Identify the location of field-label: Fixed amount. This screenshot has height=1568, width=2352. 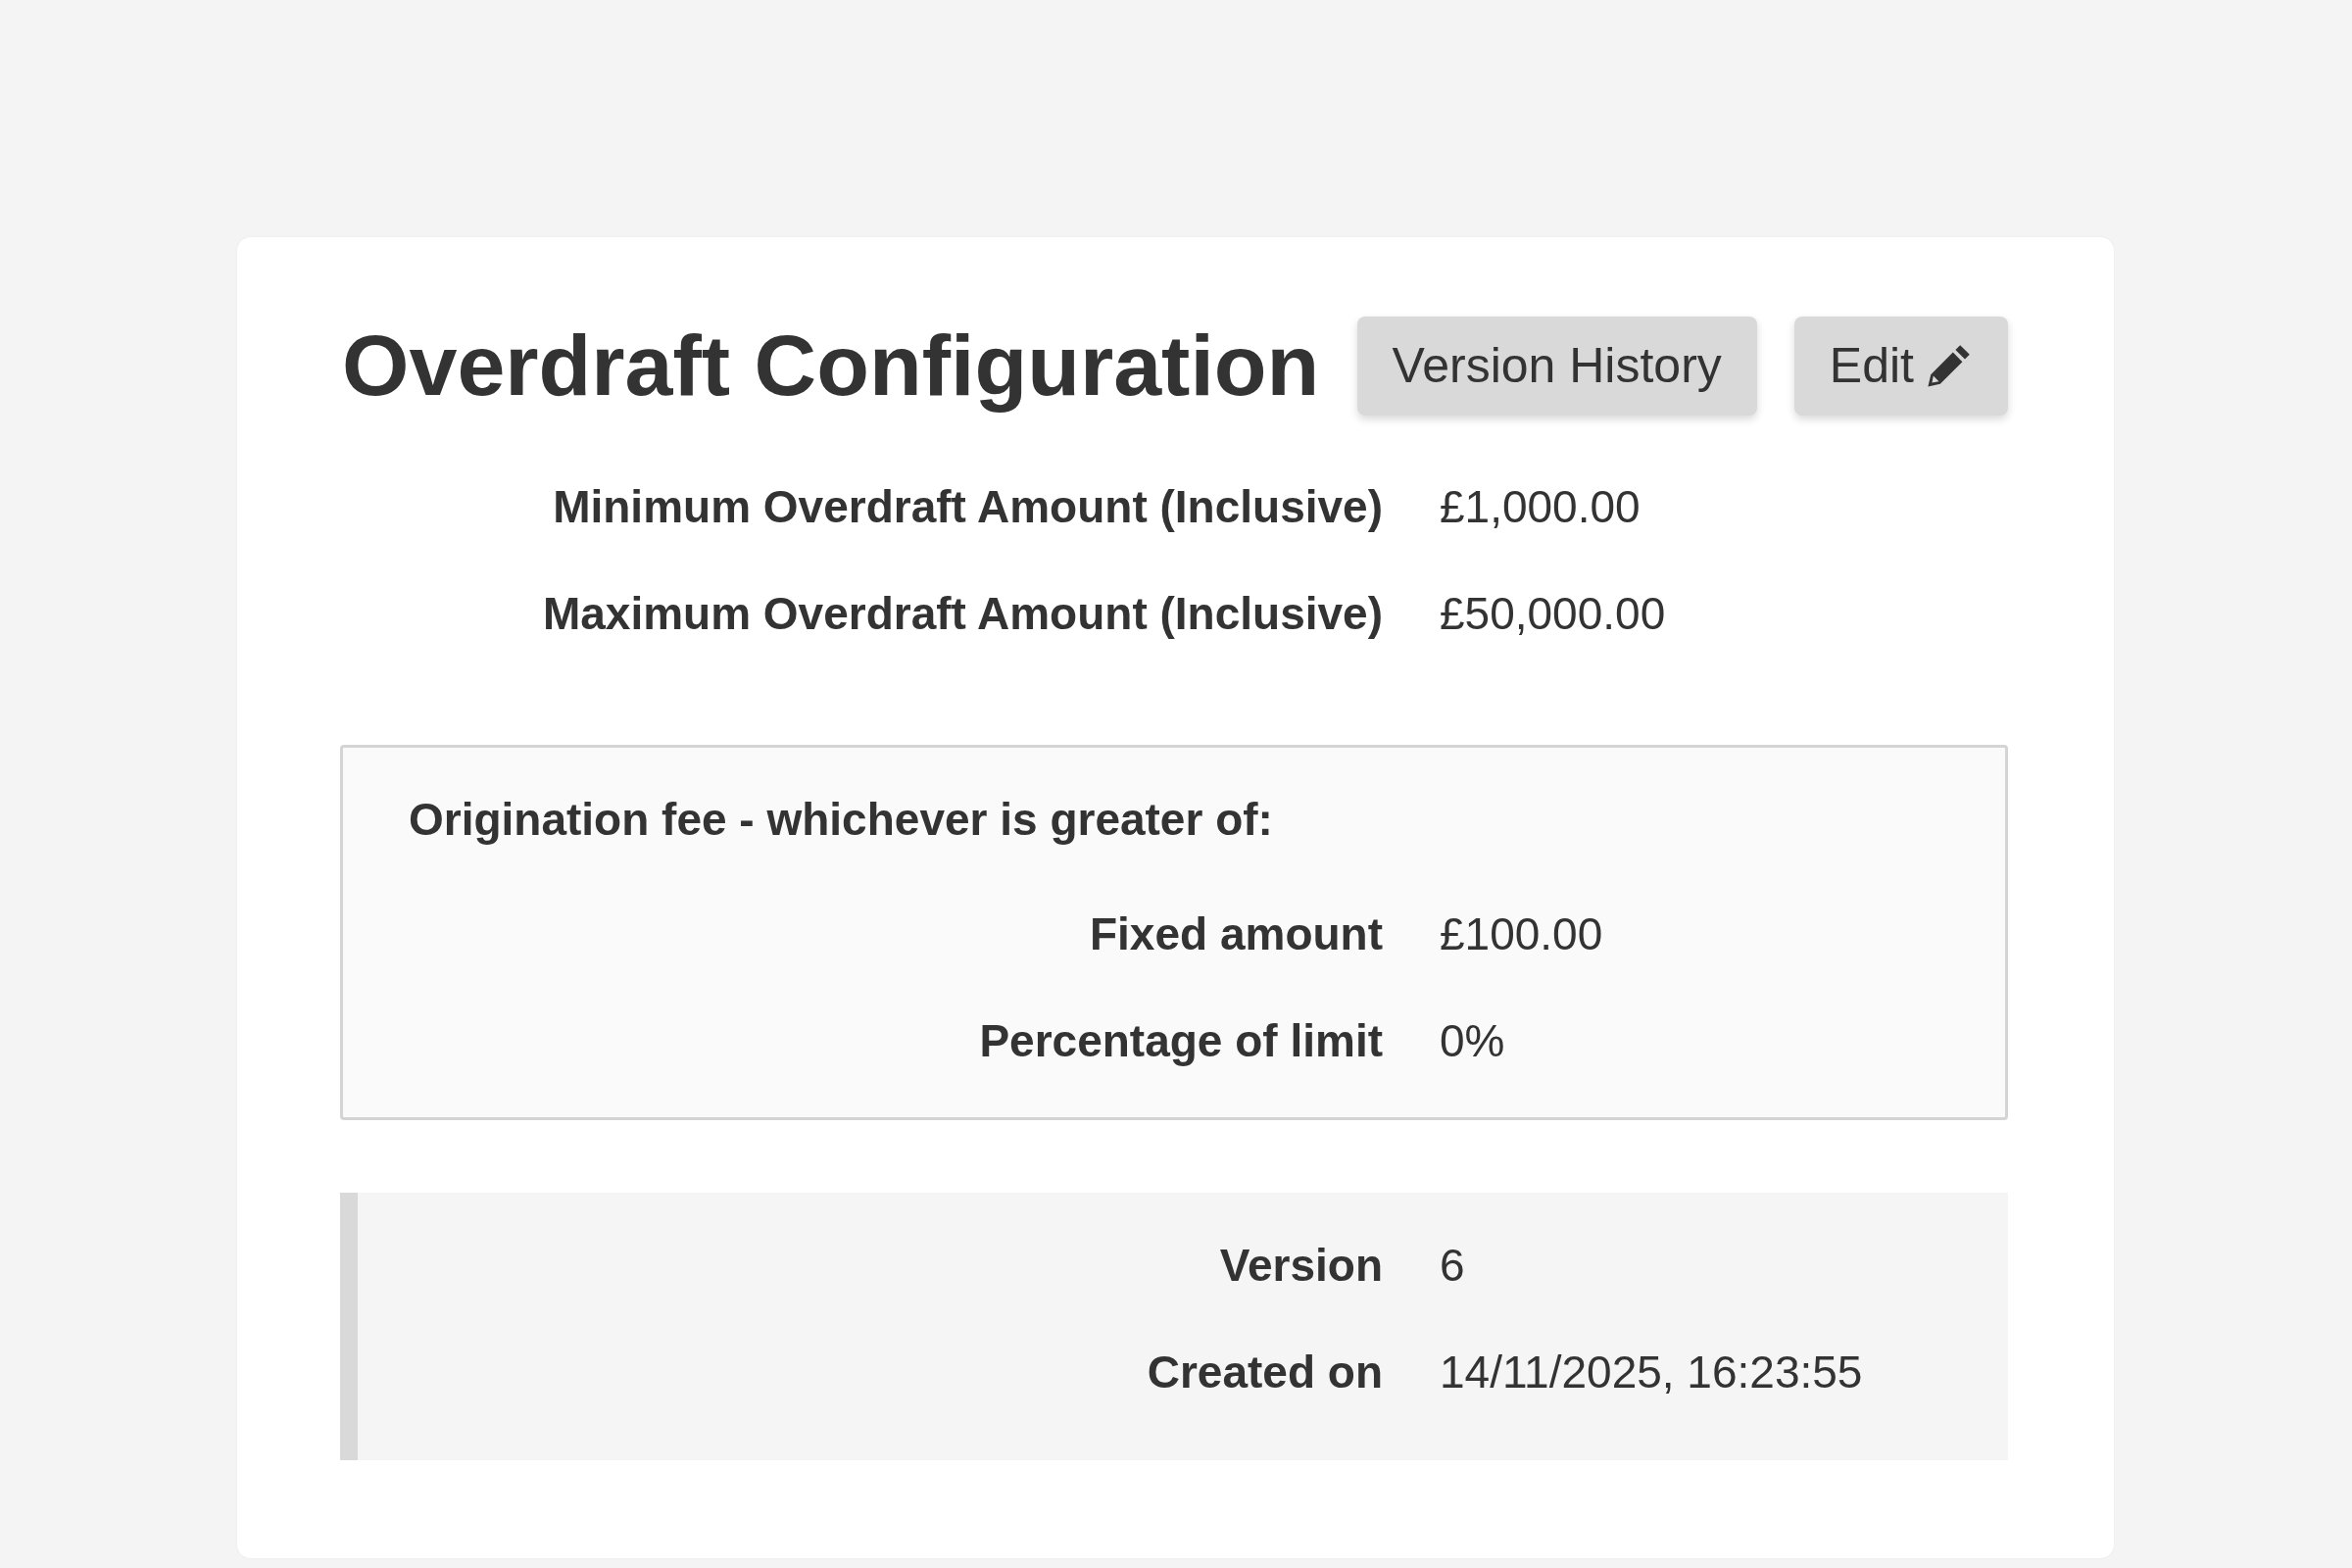
(1235, 934).